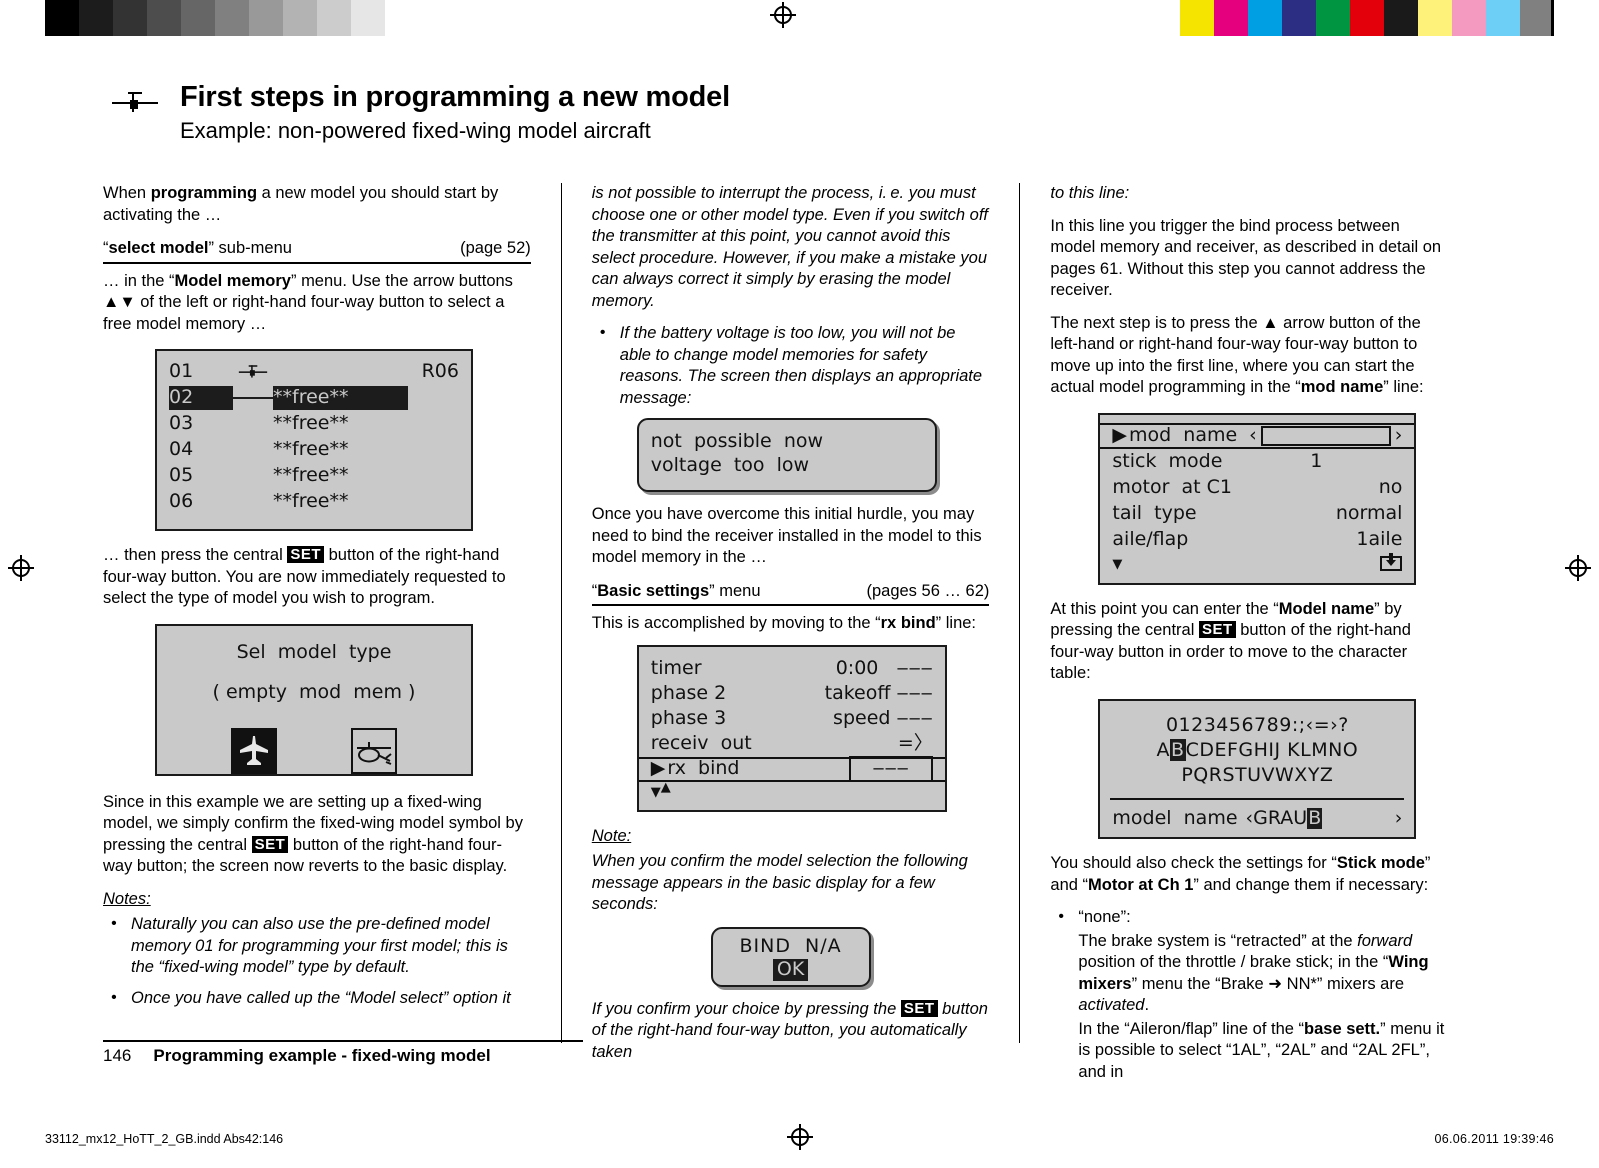  I want to click on color-calibration-bar, so click(1367, 18).